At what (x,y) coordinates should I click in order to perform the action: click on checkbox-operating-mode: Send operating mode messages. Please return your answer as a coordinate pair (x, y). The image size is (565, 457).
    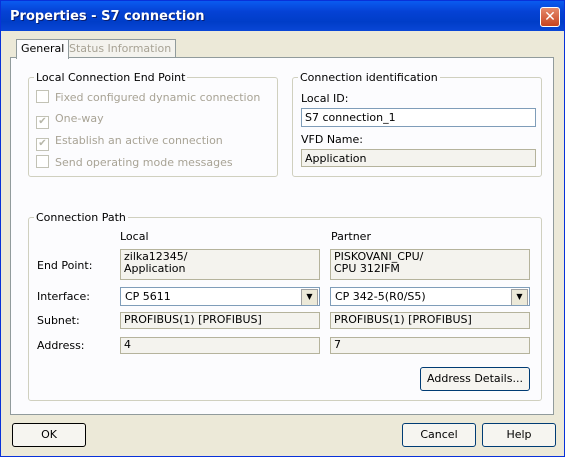
    Looking at the image, I should click on (134, 162).